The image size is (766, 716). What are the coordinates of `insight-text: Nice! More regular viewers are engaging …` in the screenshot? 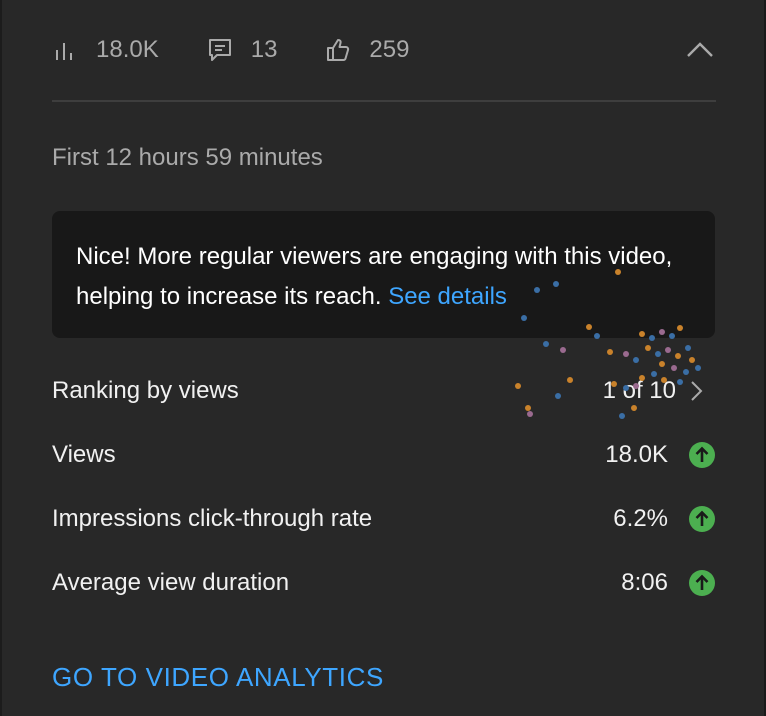 It's located at (374, 276).